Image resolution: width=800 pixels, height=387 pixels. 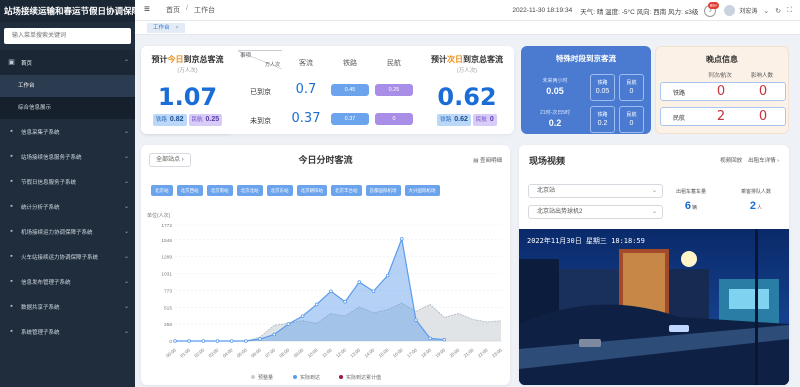 What do you see at coordinates (467, 120) in the screenshot?
I see `tomorrow-forecast-breakdown: 铁路 0.62 民航 0` at bounding box center [467, 120].